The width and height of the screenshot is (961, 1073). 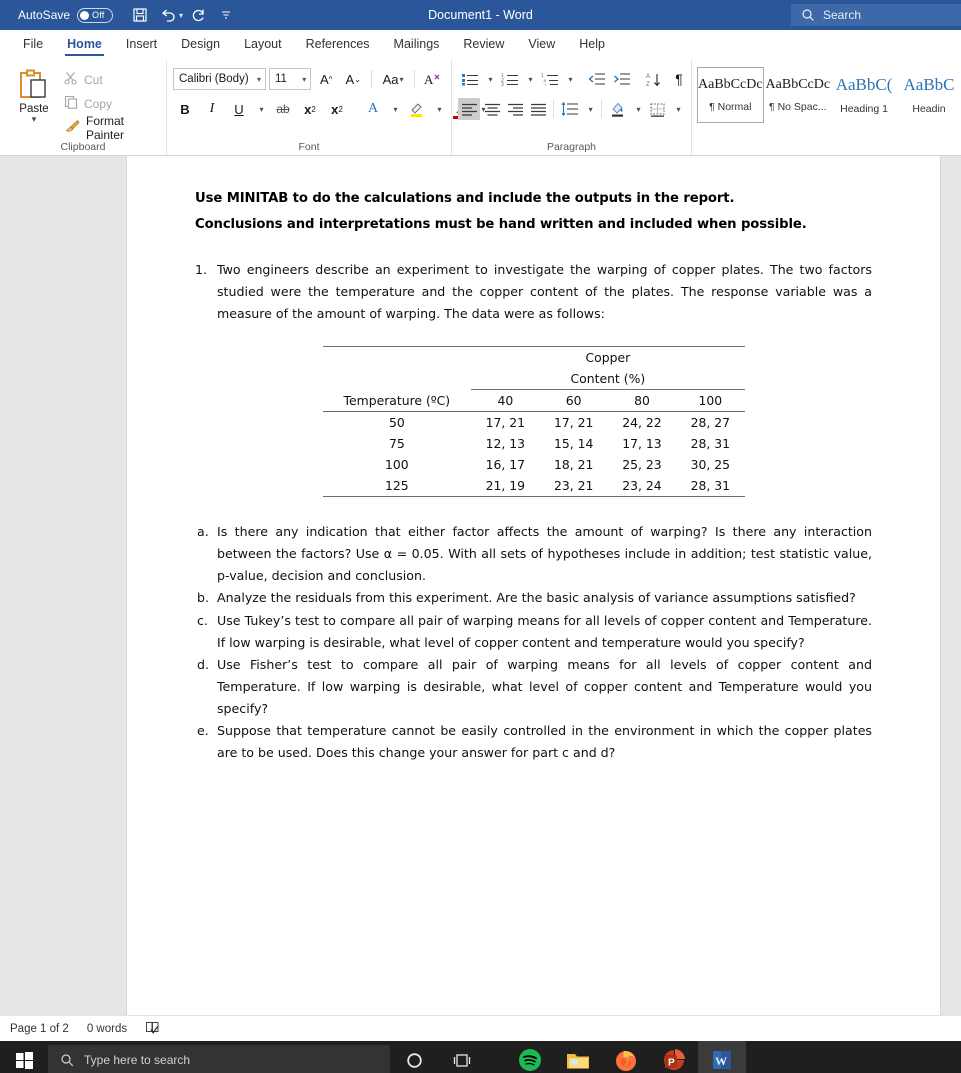 What do you see at coordinates (337, 109) in the screenshot?
I see `superscript-icon: x2` at bounding box center [337, 109].